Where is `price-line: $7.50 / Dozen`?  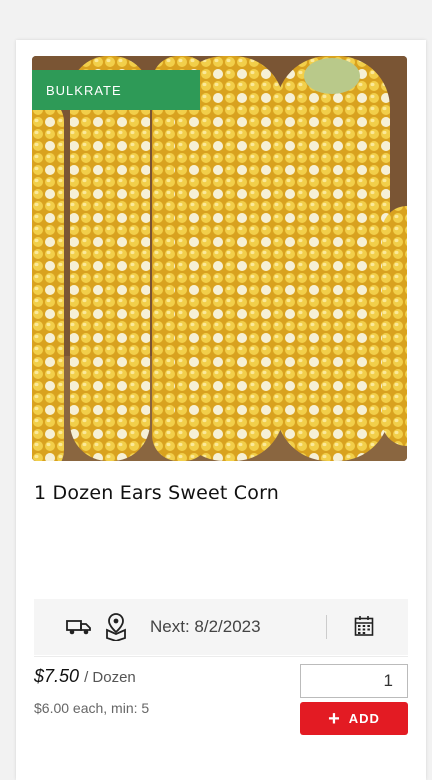
price-line: $7.50 / Dozen is located at coordinates (85, 676).